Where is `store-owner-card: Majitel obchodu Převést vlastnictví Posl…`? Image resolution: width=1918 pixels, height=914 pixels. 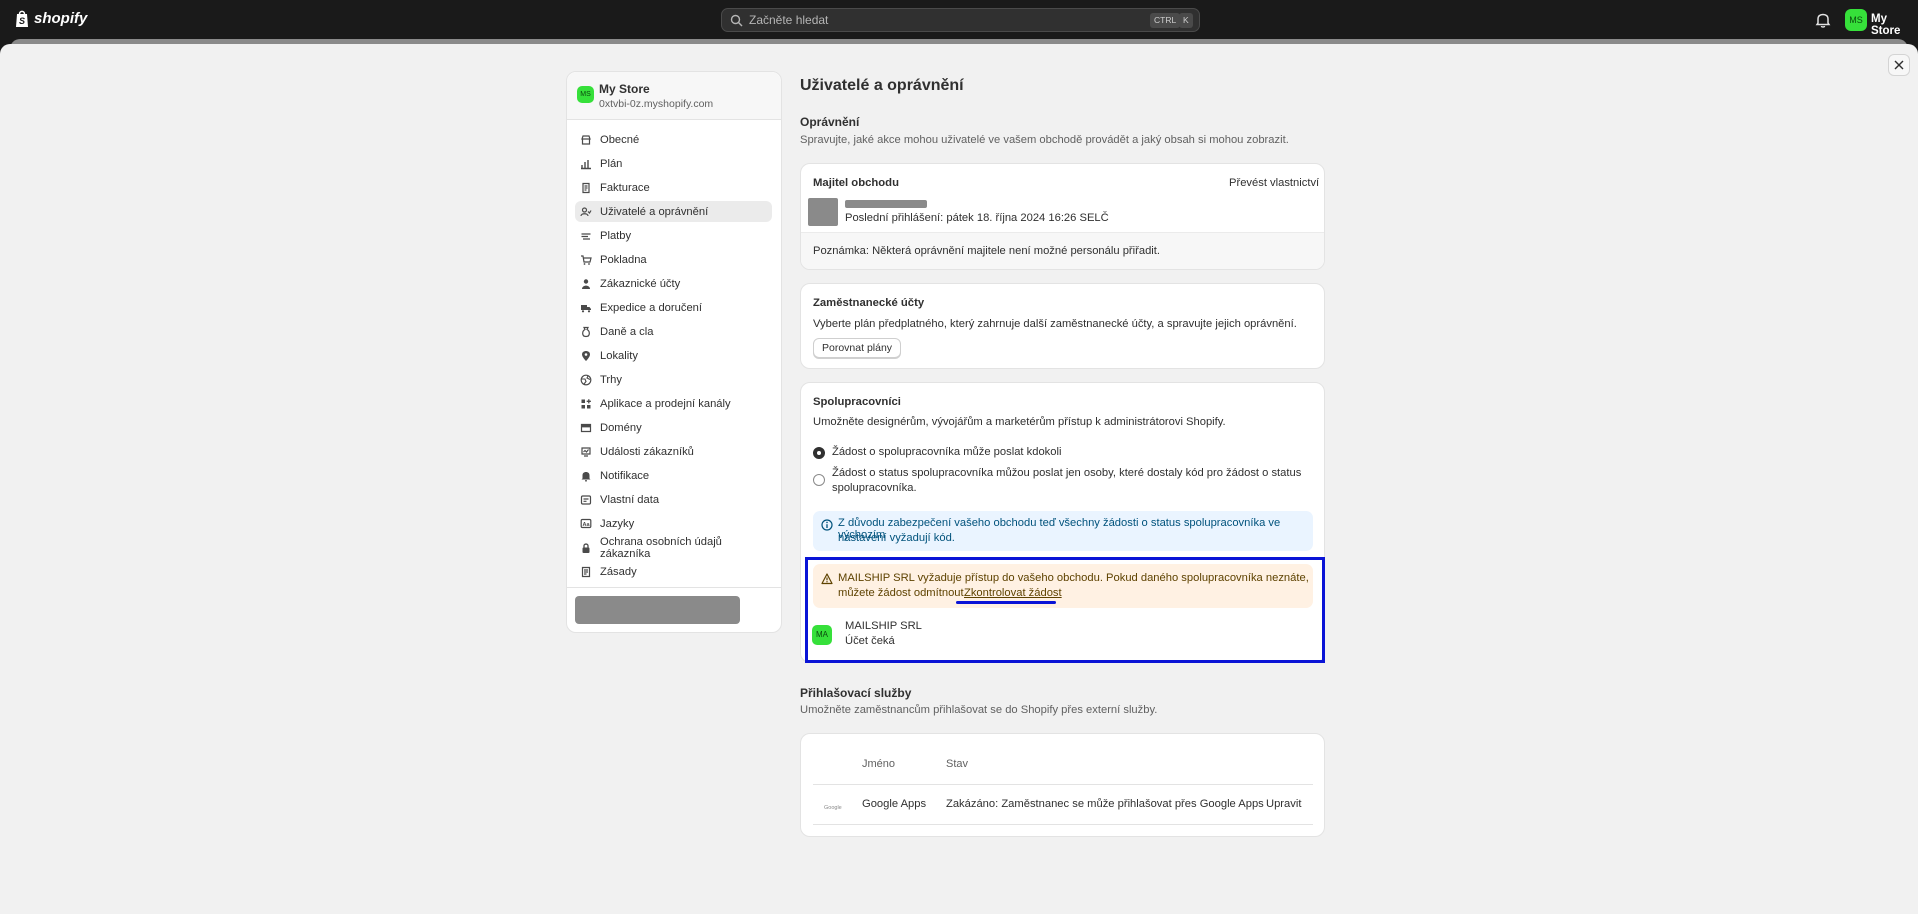 store-owner-card: Majitel obchodu Převést vlastnictví Posl… is located at coordinates (1062, 216).